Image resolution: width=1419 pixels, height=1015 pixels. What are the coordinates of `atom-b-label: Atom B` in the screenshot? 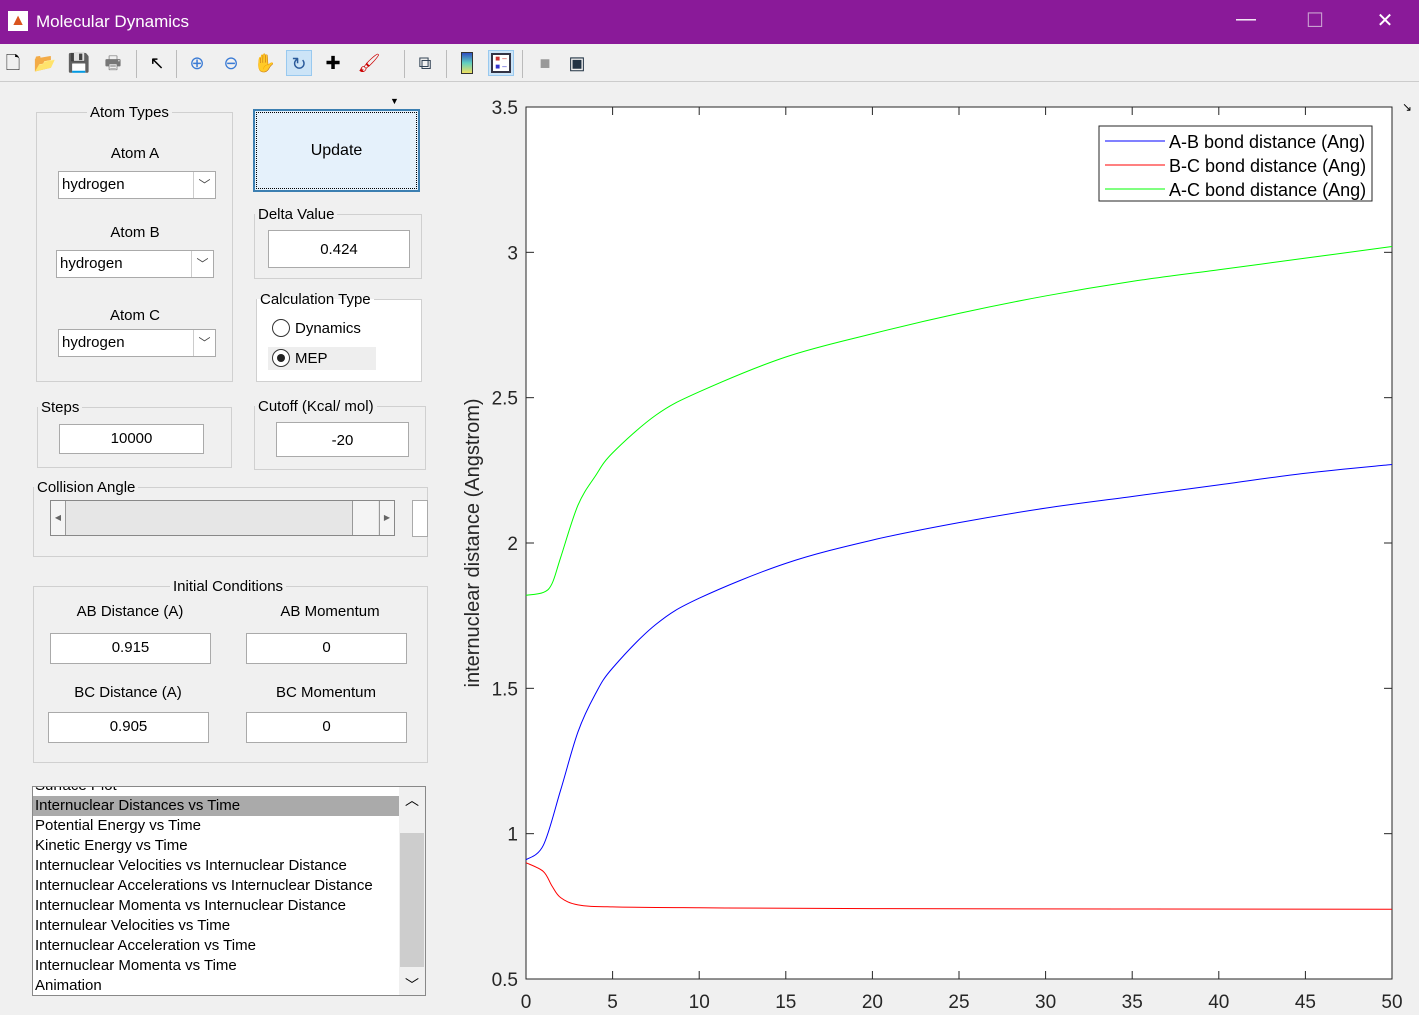 It's located at (135, 232).